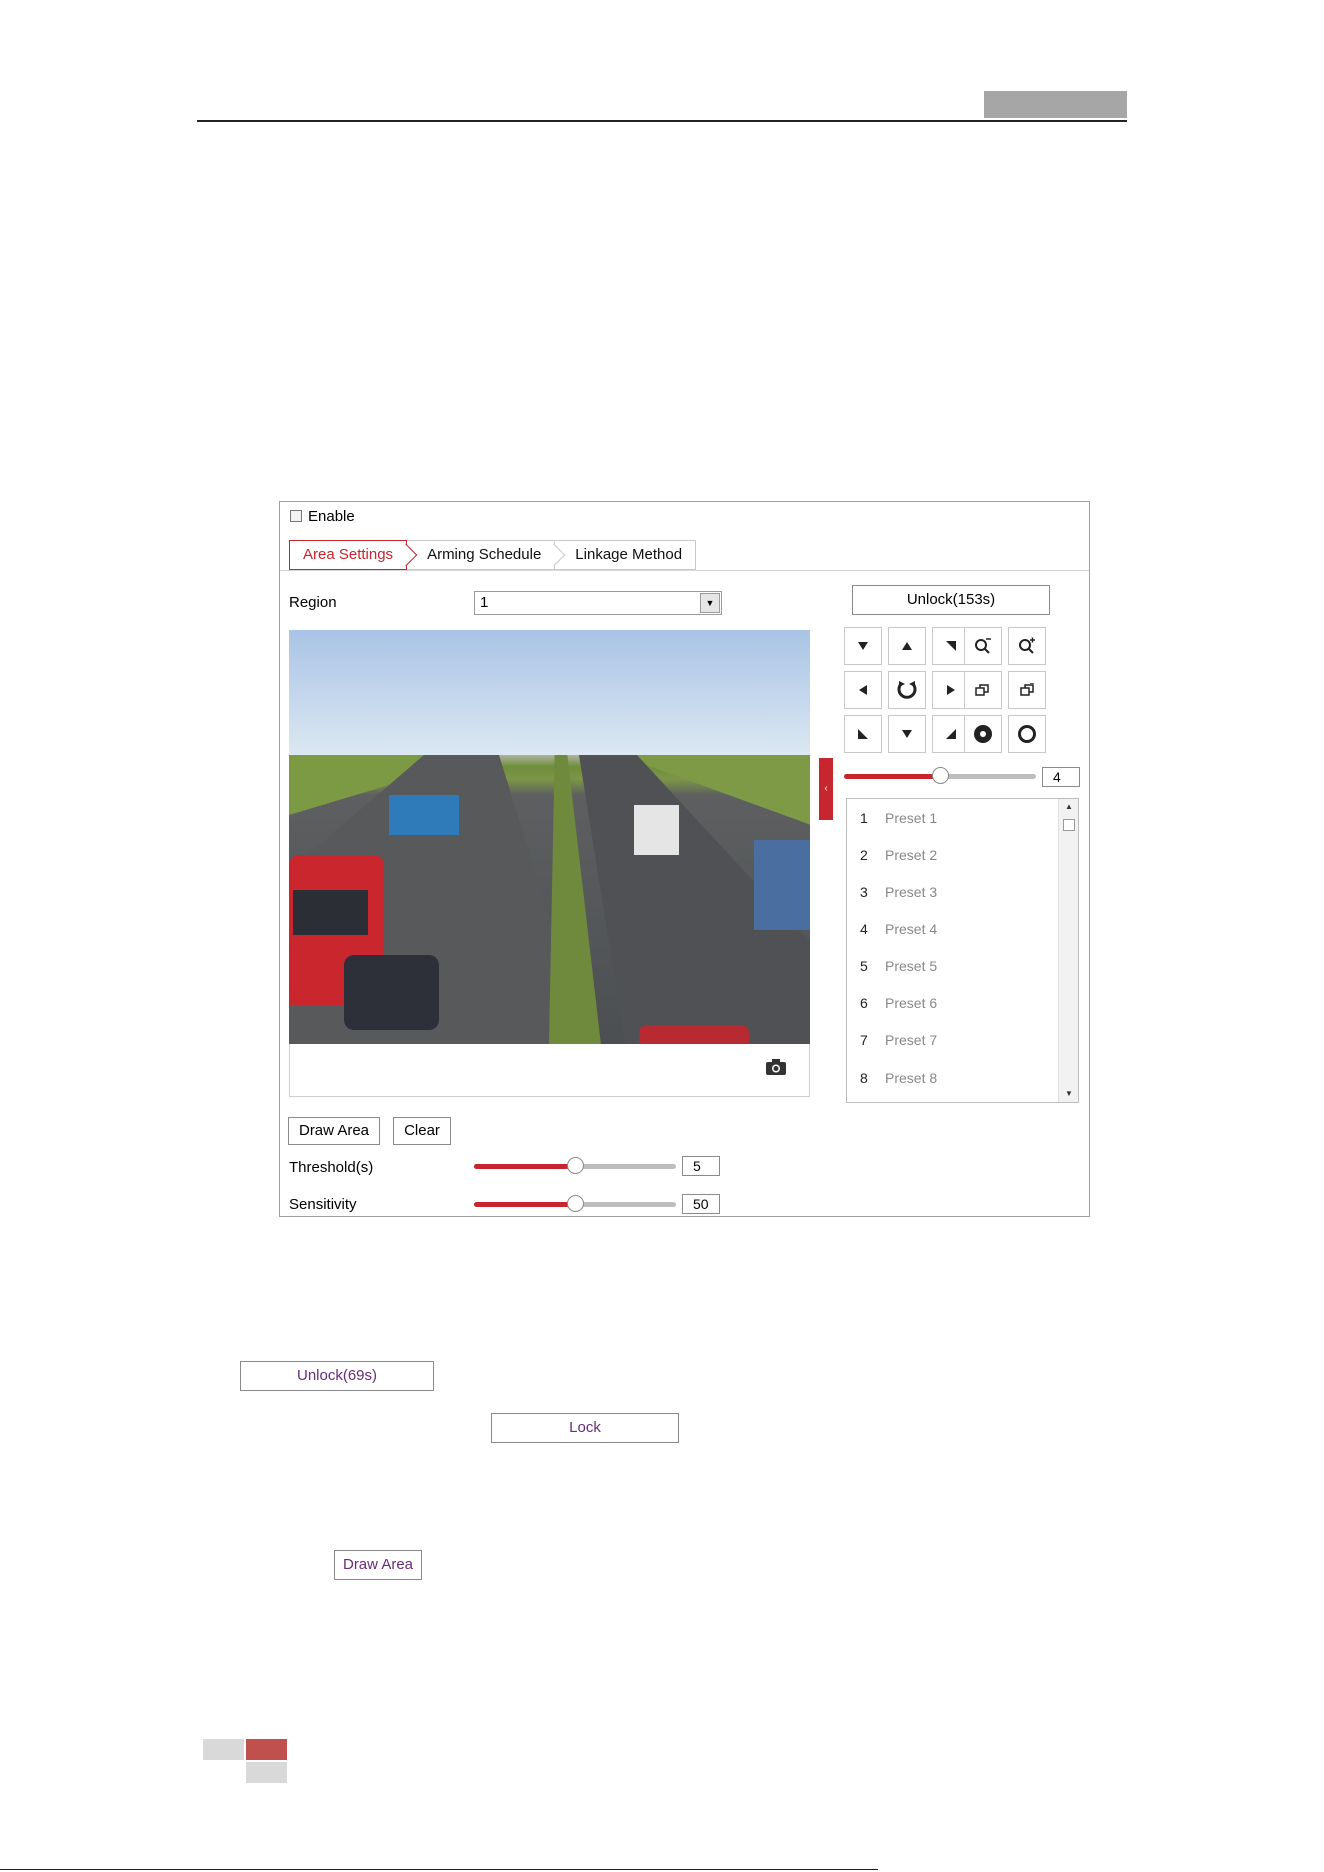 The height and width of the screenshot is (1872, 1324). Describe the element at coordinates (952, 1077) in the screenshot. I see `list-item: 8 Preset 8` at that location.